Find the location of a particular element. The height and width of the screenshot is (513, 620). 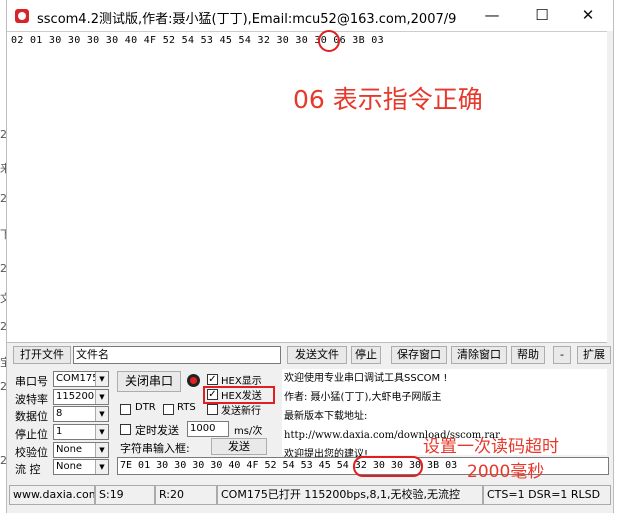

flow-label: 流 控 is located at coordinates (28, 469).